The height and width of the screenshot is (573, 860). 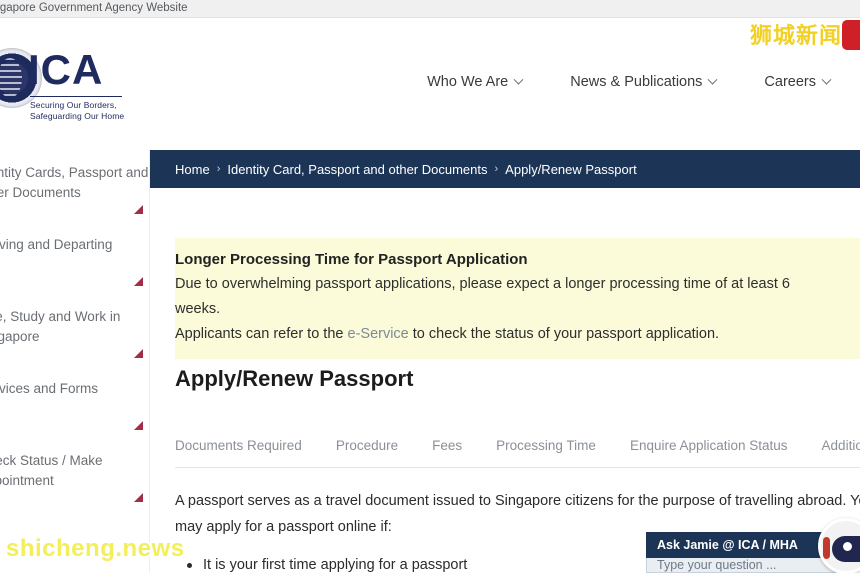 I want to click on nav-label-who-we-are: Who We Are, so click(x=468, y=82).